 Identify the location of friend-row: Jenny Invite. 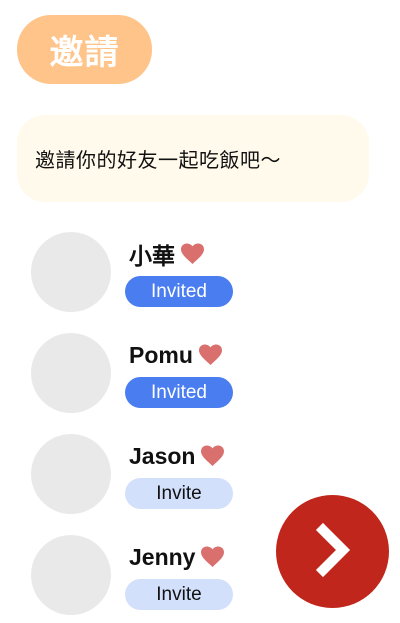
(130, 576).